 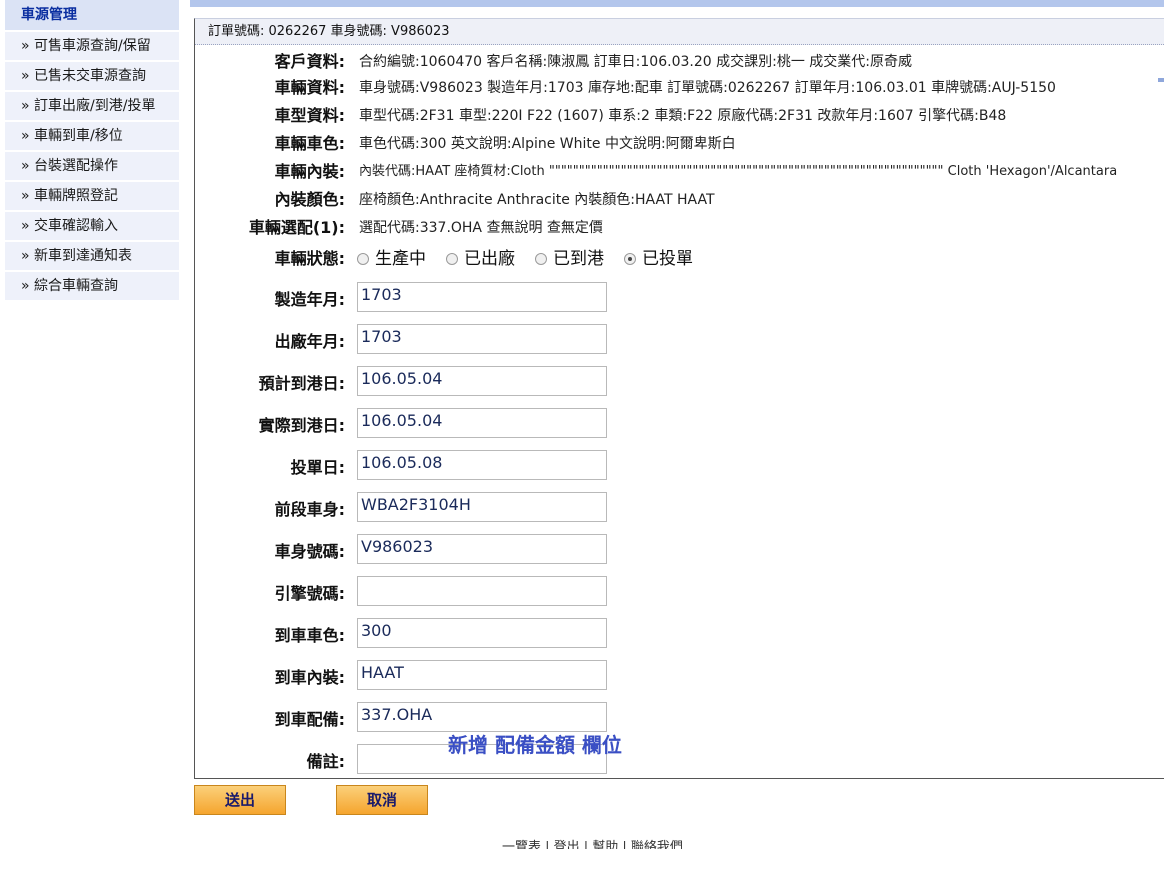 I want to click on field-label-remarks: 備註:, so click(x=325, y=761).